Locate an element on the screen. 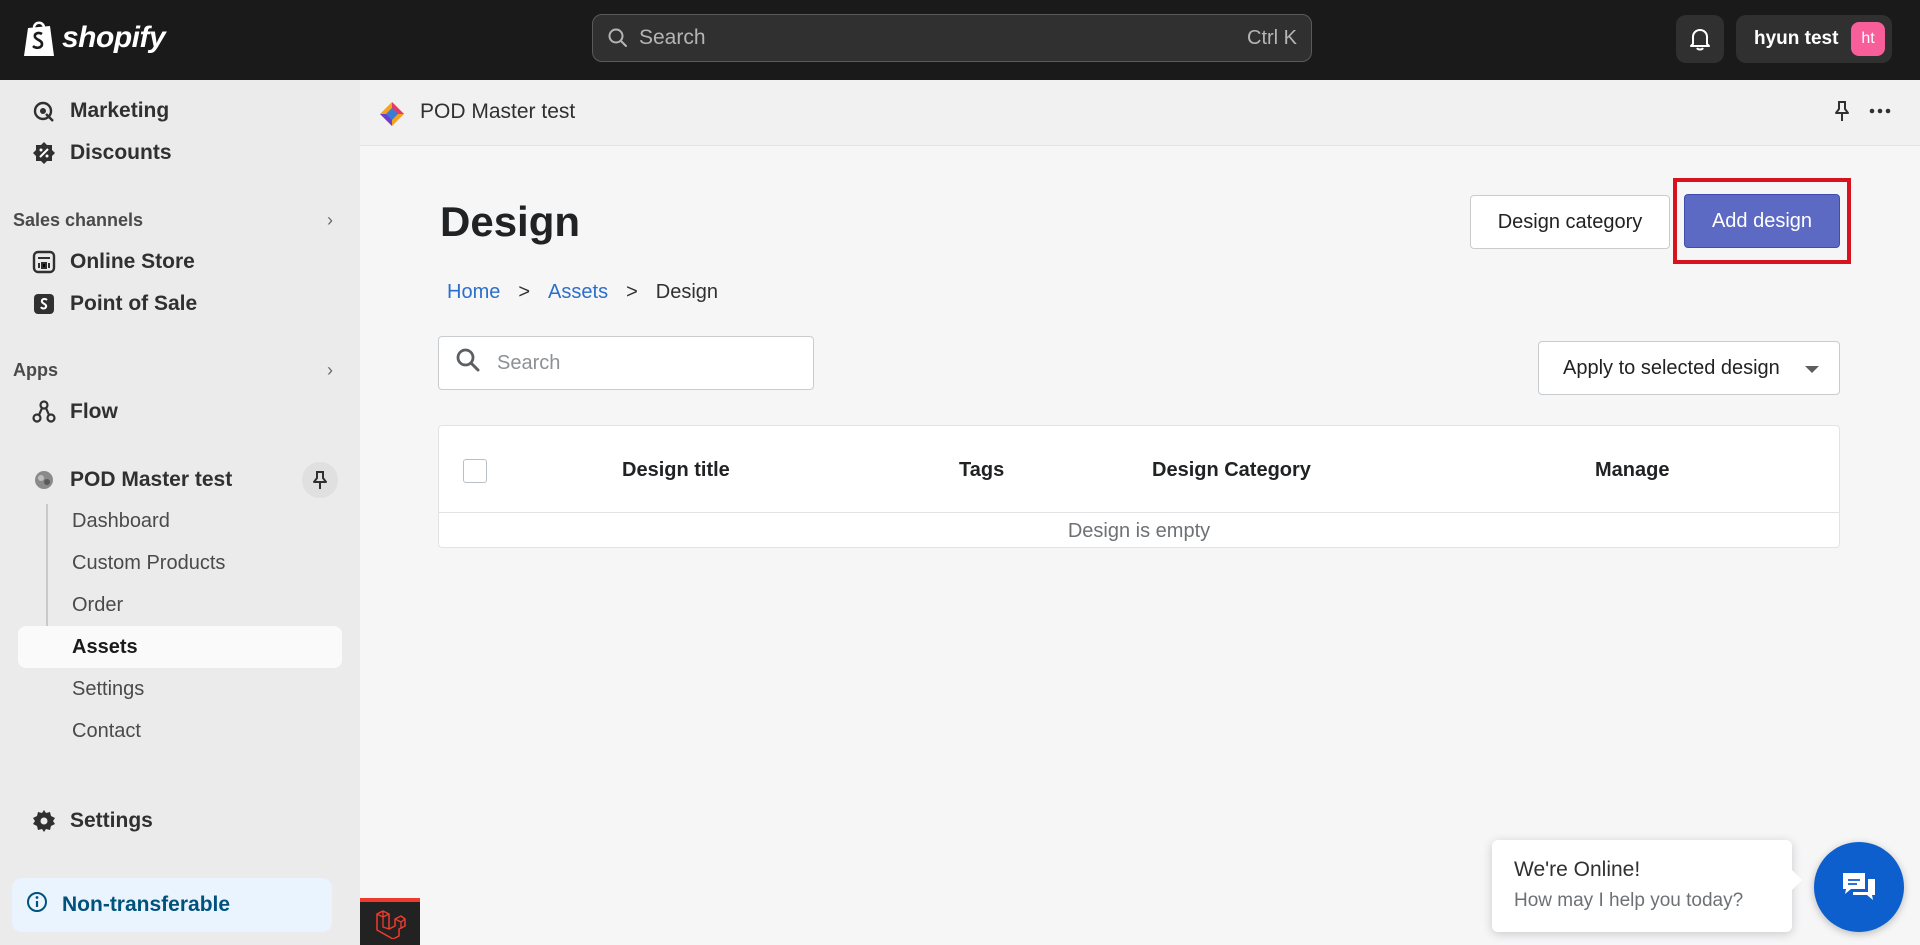 Image resolution: width=1920 pixels, height=945 pixels. breadcrumb: Home > Assets > Design is located at coordinates (582, 292).